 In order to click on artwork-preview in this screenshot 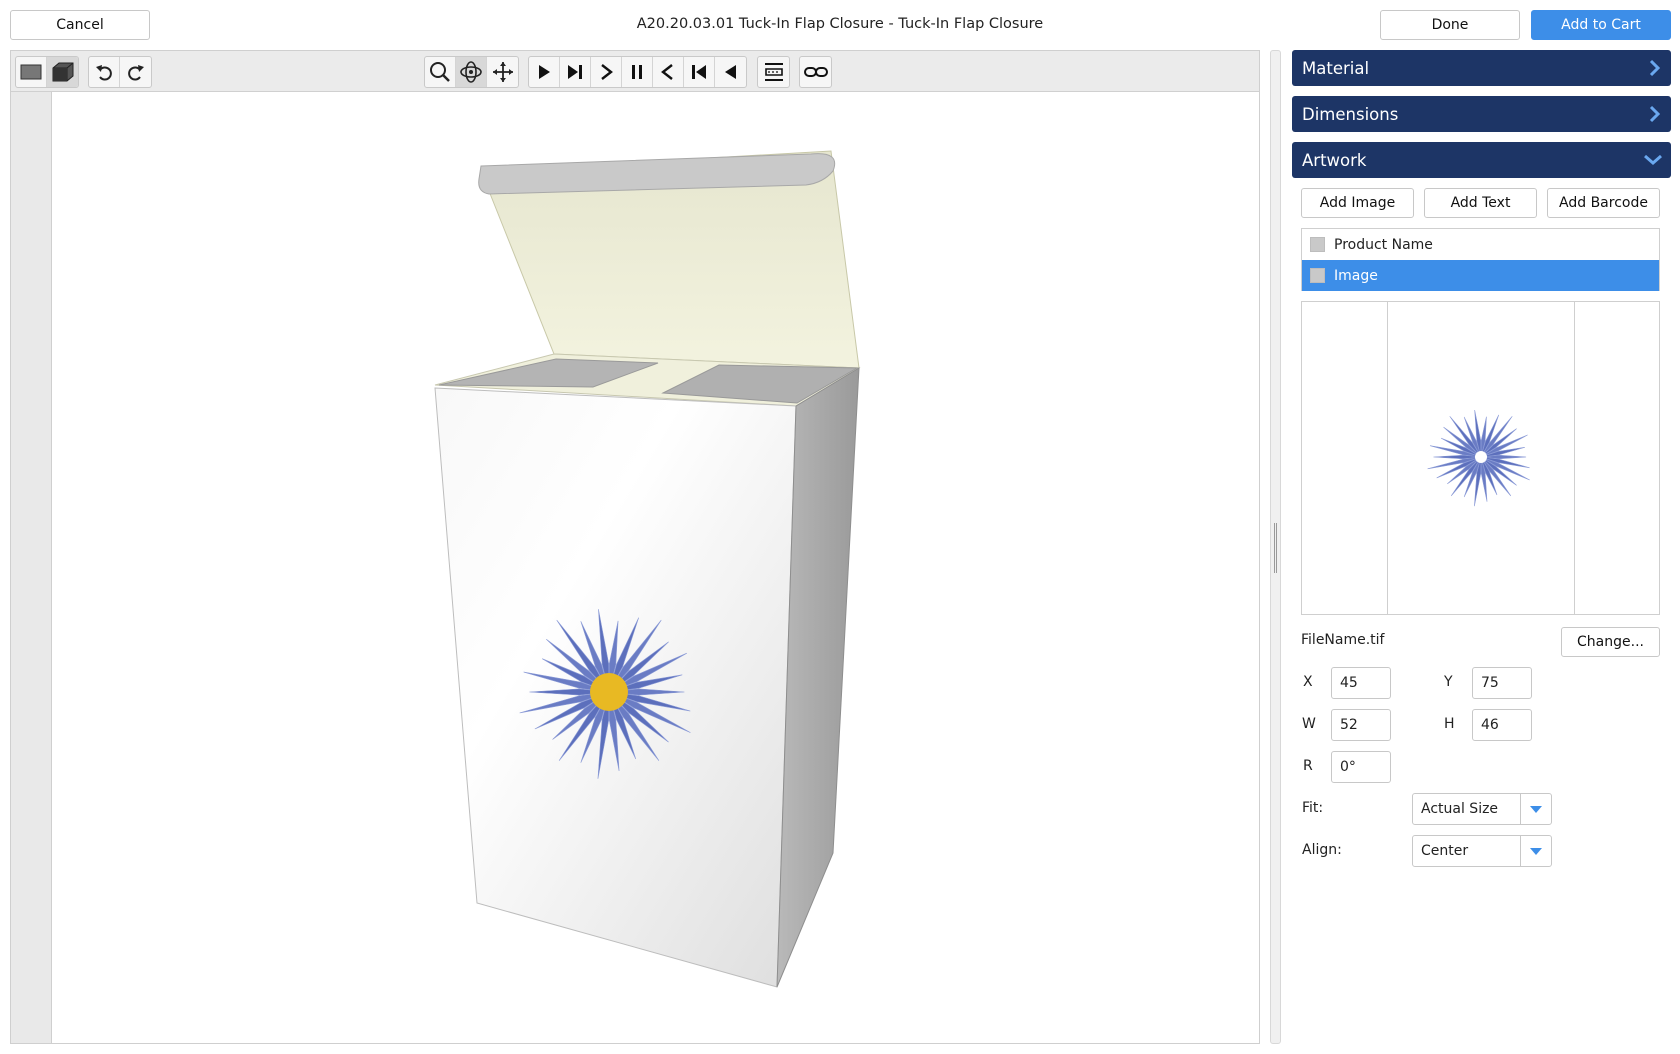, I will do `click(1480, 458)`.